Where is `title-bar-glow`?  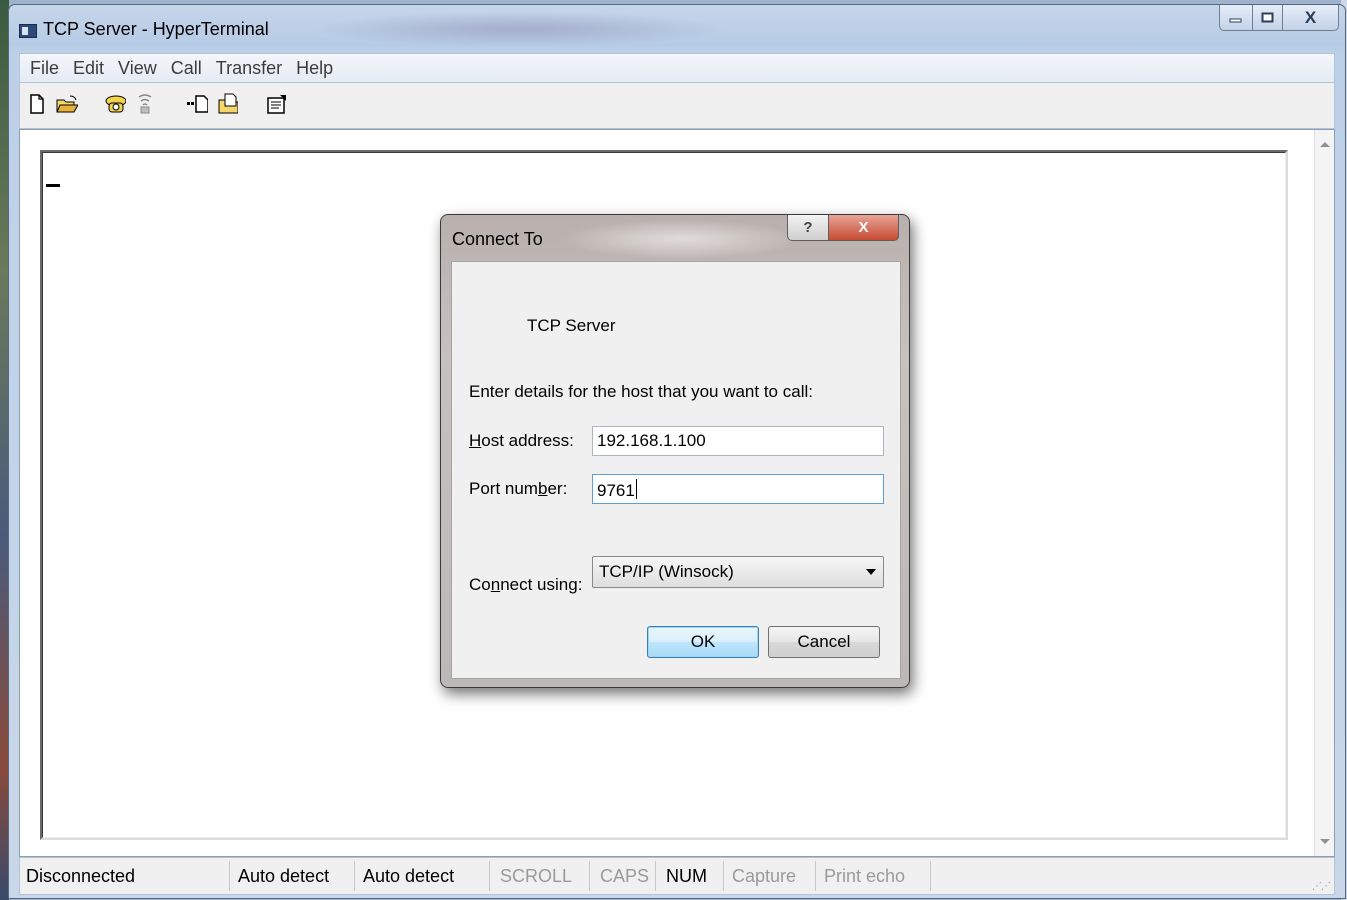
title-bar-glow is located at coordinates (519, 29).